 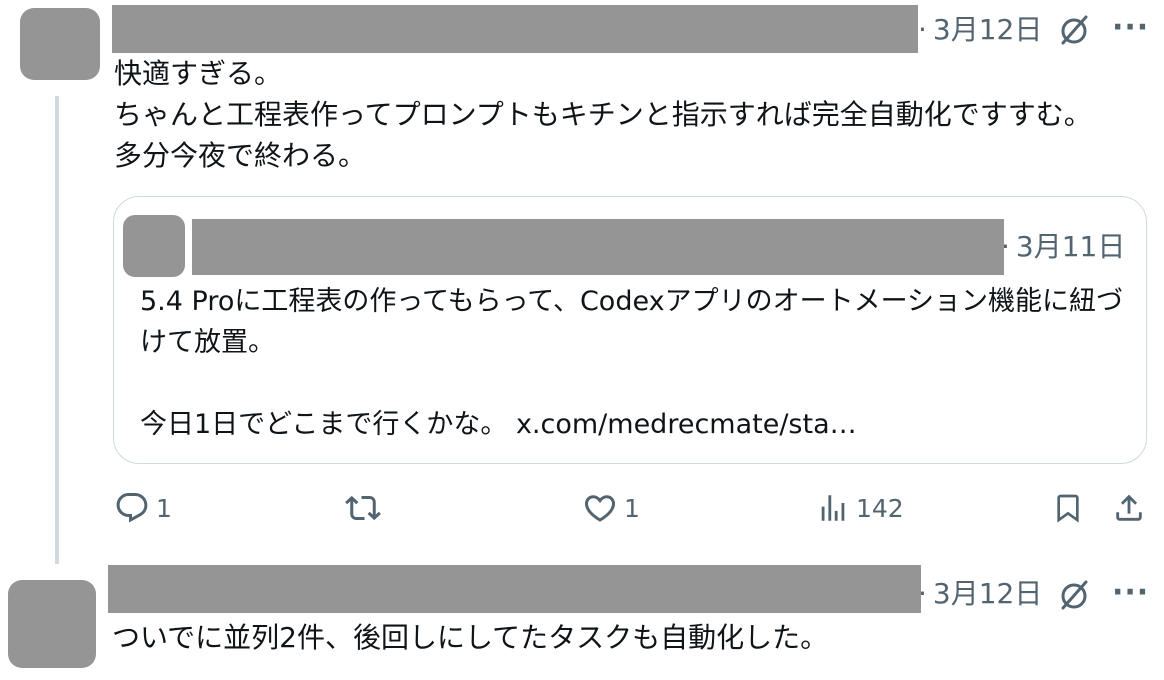 I want to click on quote-redacted-author-name, so click(x=598, y=247).